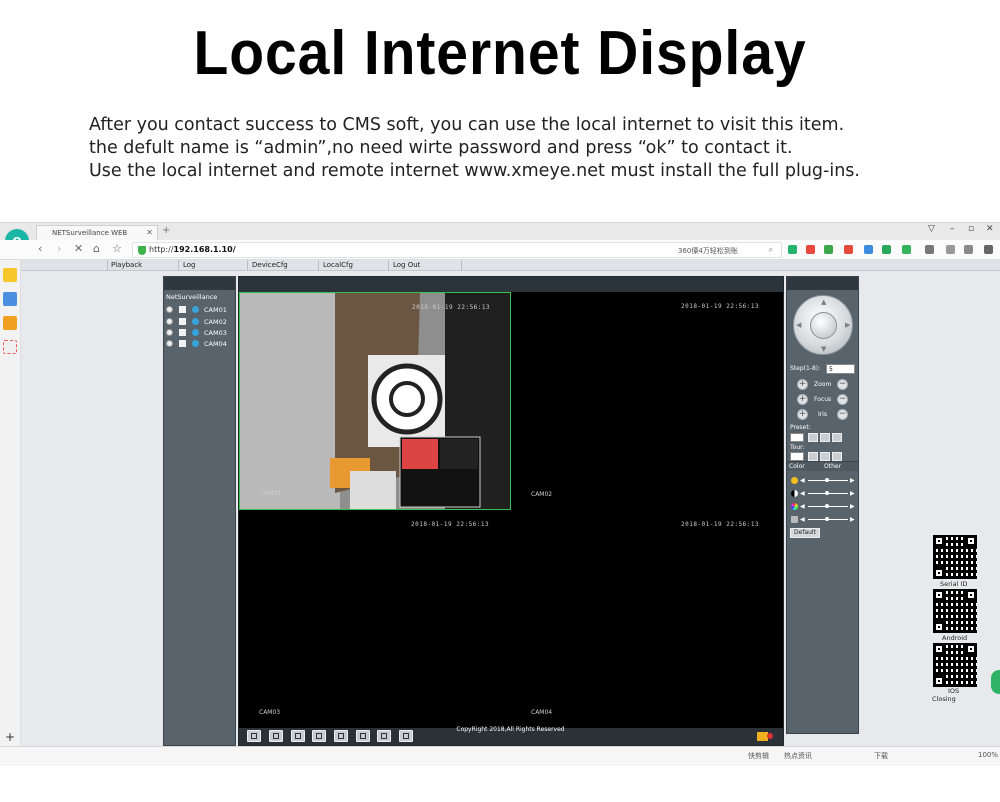 The width and height of the screenshot is (1000, 802). I want to click on ptz-right-icon: ▶, so click(847, 325).